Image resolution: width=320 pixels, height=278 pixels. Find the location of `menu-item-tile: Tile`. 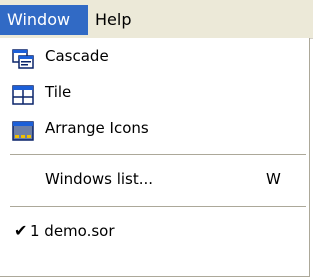

menu-item-tile: Tile is located at coordinates (154, 92).